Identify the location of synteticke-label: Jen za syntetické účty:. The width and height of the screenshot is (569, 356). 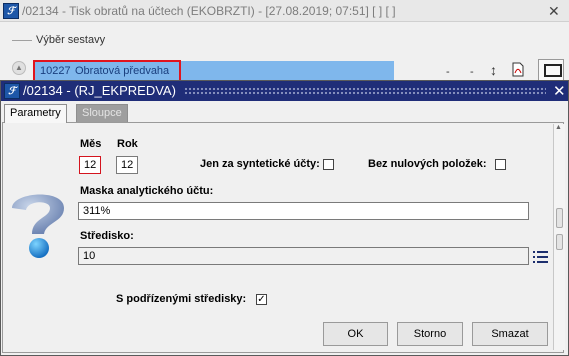
(260, 164).